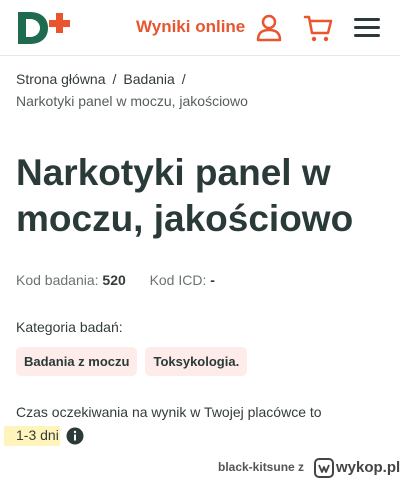 This screenshot has width=400, height=481. I want to click on diagnostyka-logo, so click(45, 28).